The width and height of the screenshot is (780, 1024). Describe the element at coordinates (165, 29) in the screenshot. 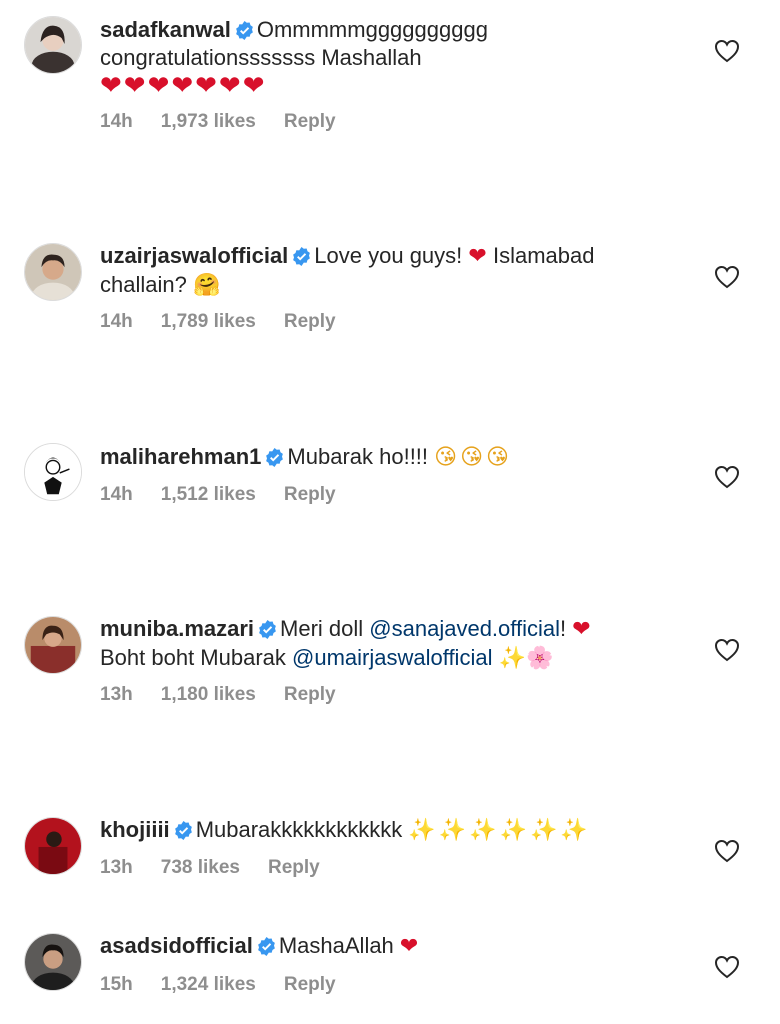

I see `username: sadafkanwal` at that location.